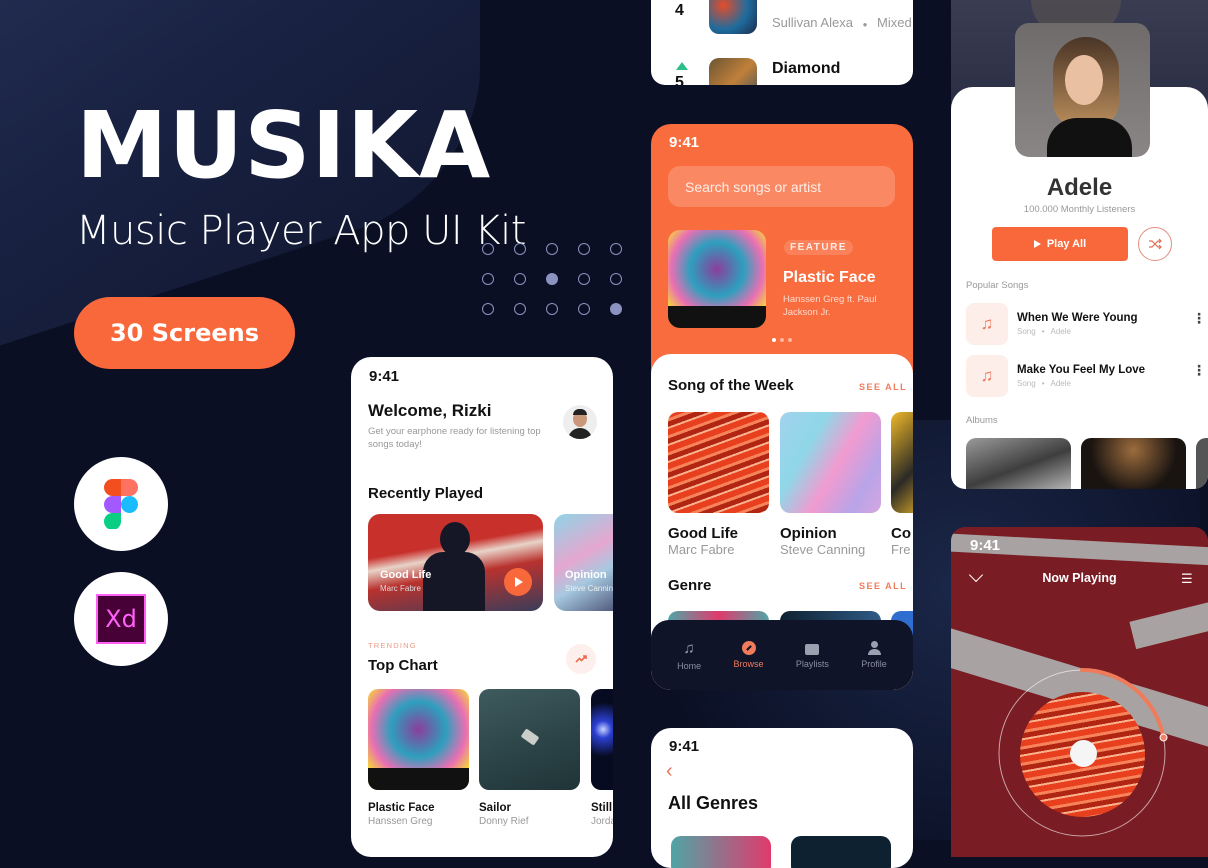 The height and width of the screenshot is (868, 1208). I want to click on nav-home: ♫ Home, so click(689, 655).